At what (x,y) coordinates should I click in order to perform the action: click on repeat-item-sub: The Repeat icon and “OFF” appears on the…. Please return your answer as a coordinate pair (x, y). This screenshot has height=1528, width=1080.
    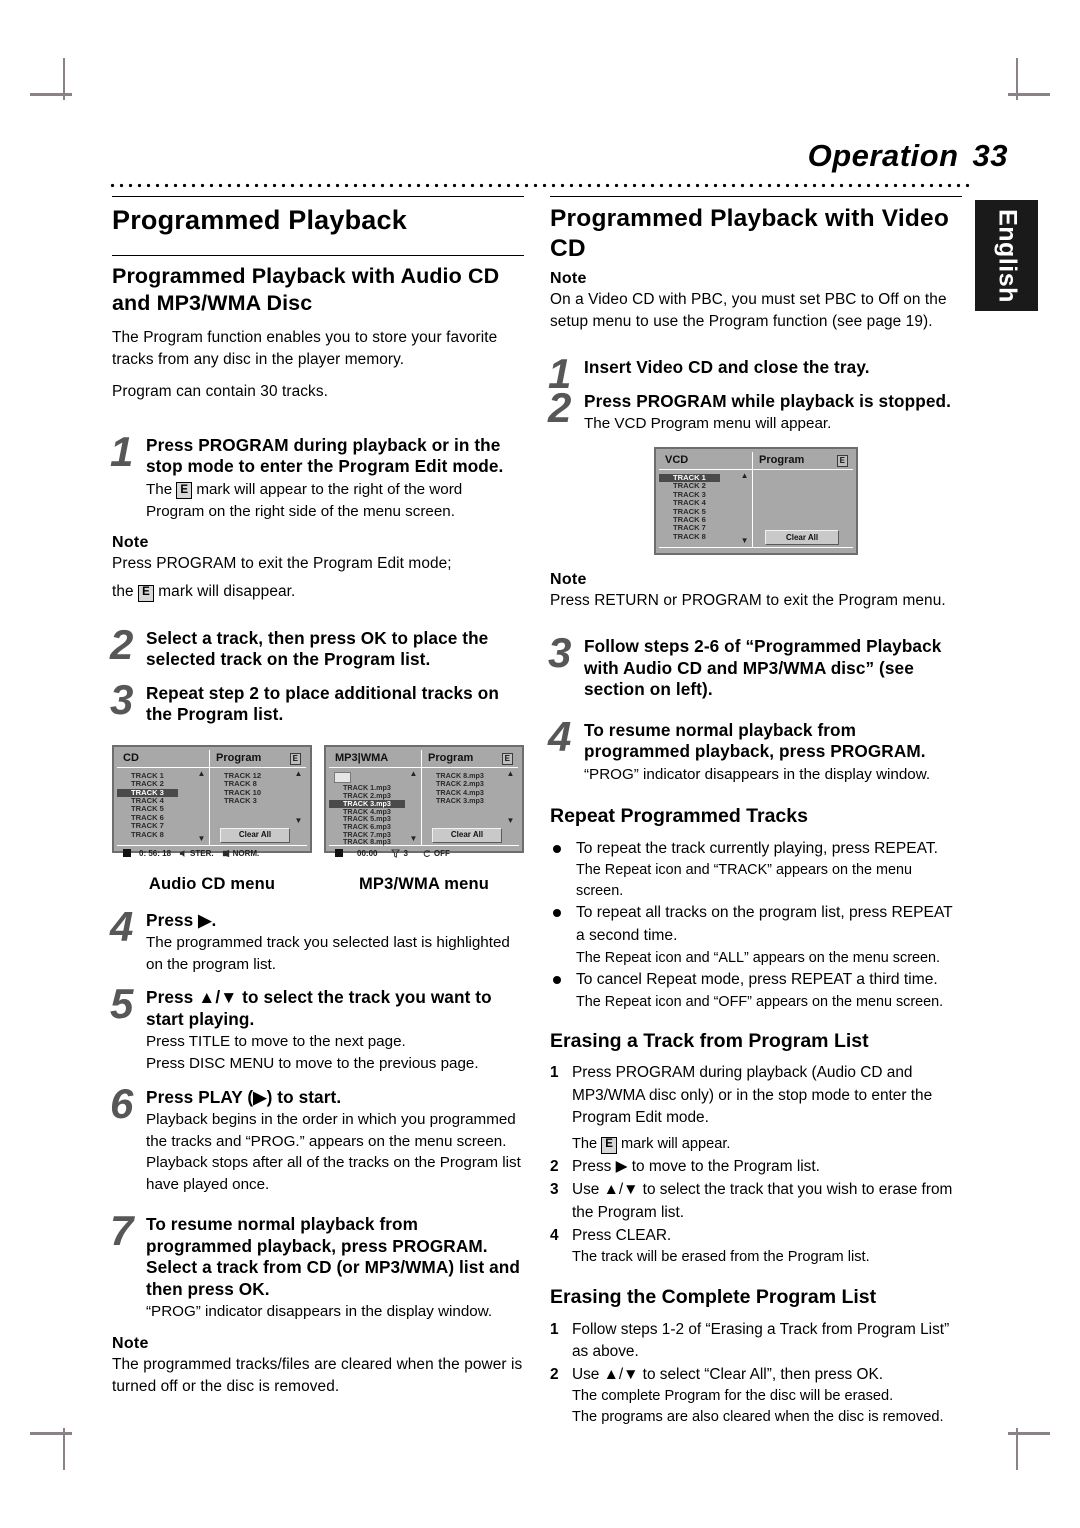
    Looking at the image, I should click on (760, 1001).